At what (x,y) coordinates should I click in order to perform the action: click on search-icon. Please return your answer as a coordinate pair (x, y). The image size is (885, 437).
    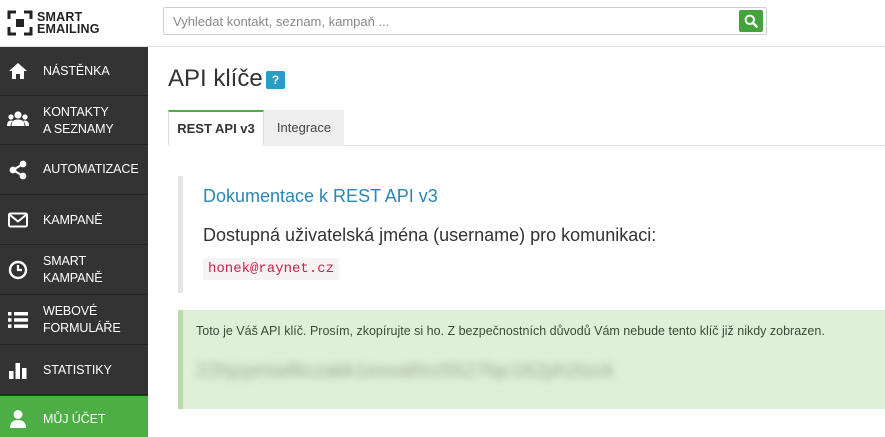
    Looking at the image, I should click on (751, 21).